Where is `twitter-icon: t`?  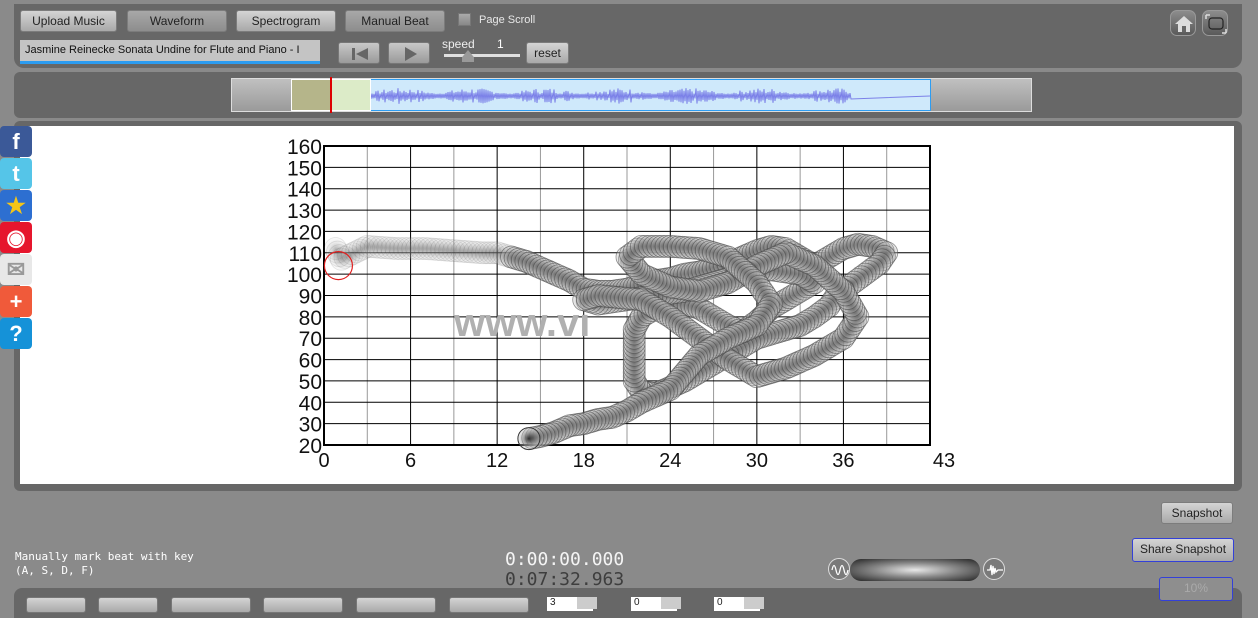 twitter-icon: t is located at coordinates (16, 173).